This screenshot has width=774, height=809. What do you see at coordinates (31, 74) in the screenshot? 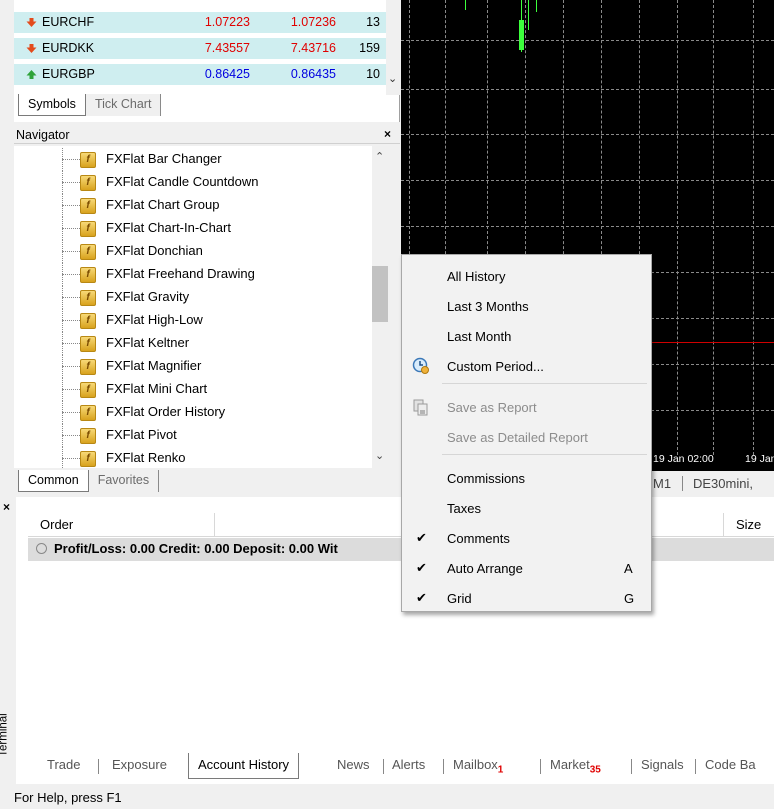
I see `arrow-up-icon` at bounding box center [31, 74].